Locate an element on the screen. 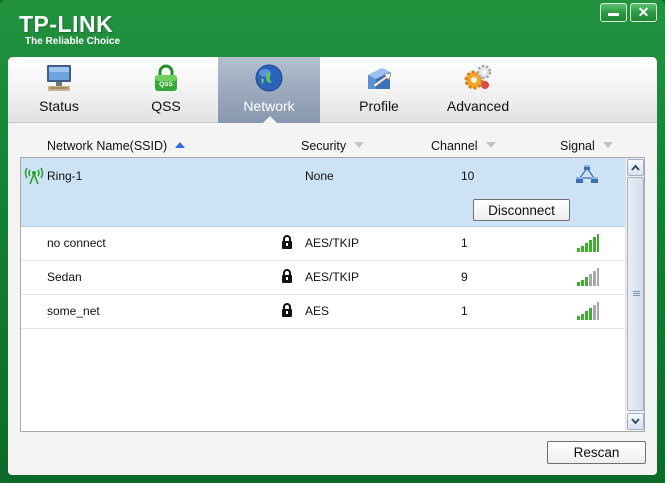 This screenshot has width=665, height=483. tab-status-label: Status is located at coordinates (59, 106).